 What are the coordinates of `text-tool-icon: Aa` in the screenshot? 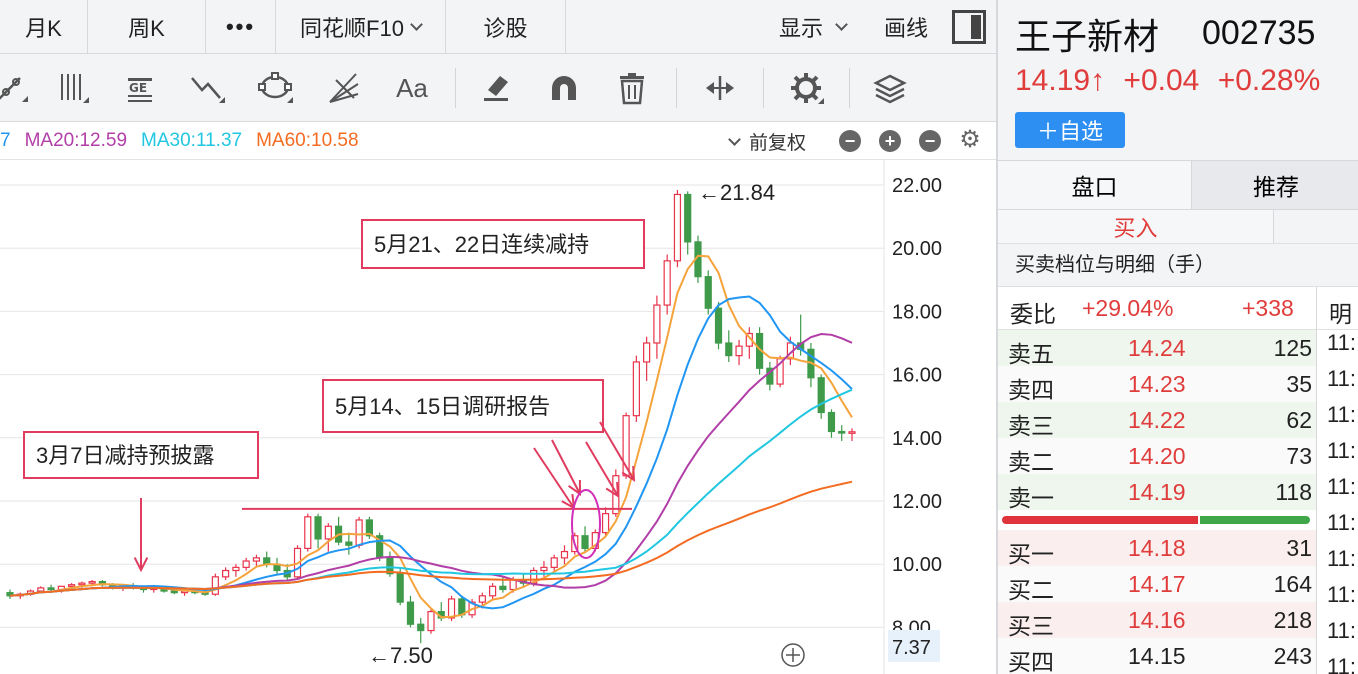 It's located at (412, 88).